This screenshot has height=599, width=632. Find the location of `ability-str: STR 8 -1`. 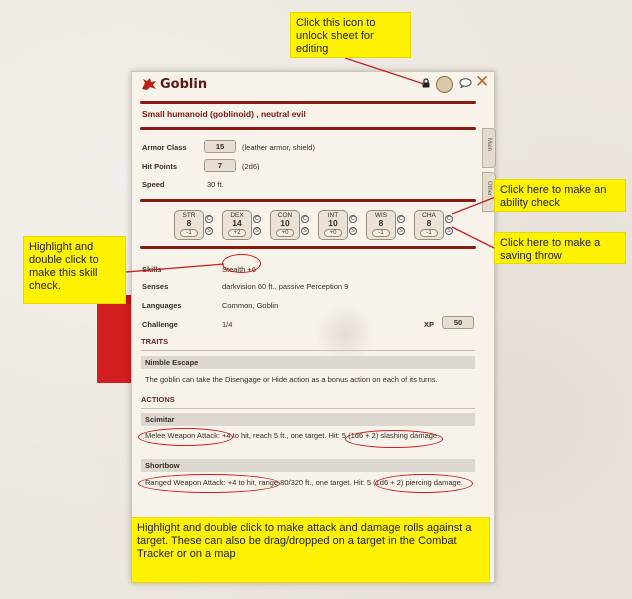

ability-str: STR 8 -1 is located at coordinates (189, 225).